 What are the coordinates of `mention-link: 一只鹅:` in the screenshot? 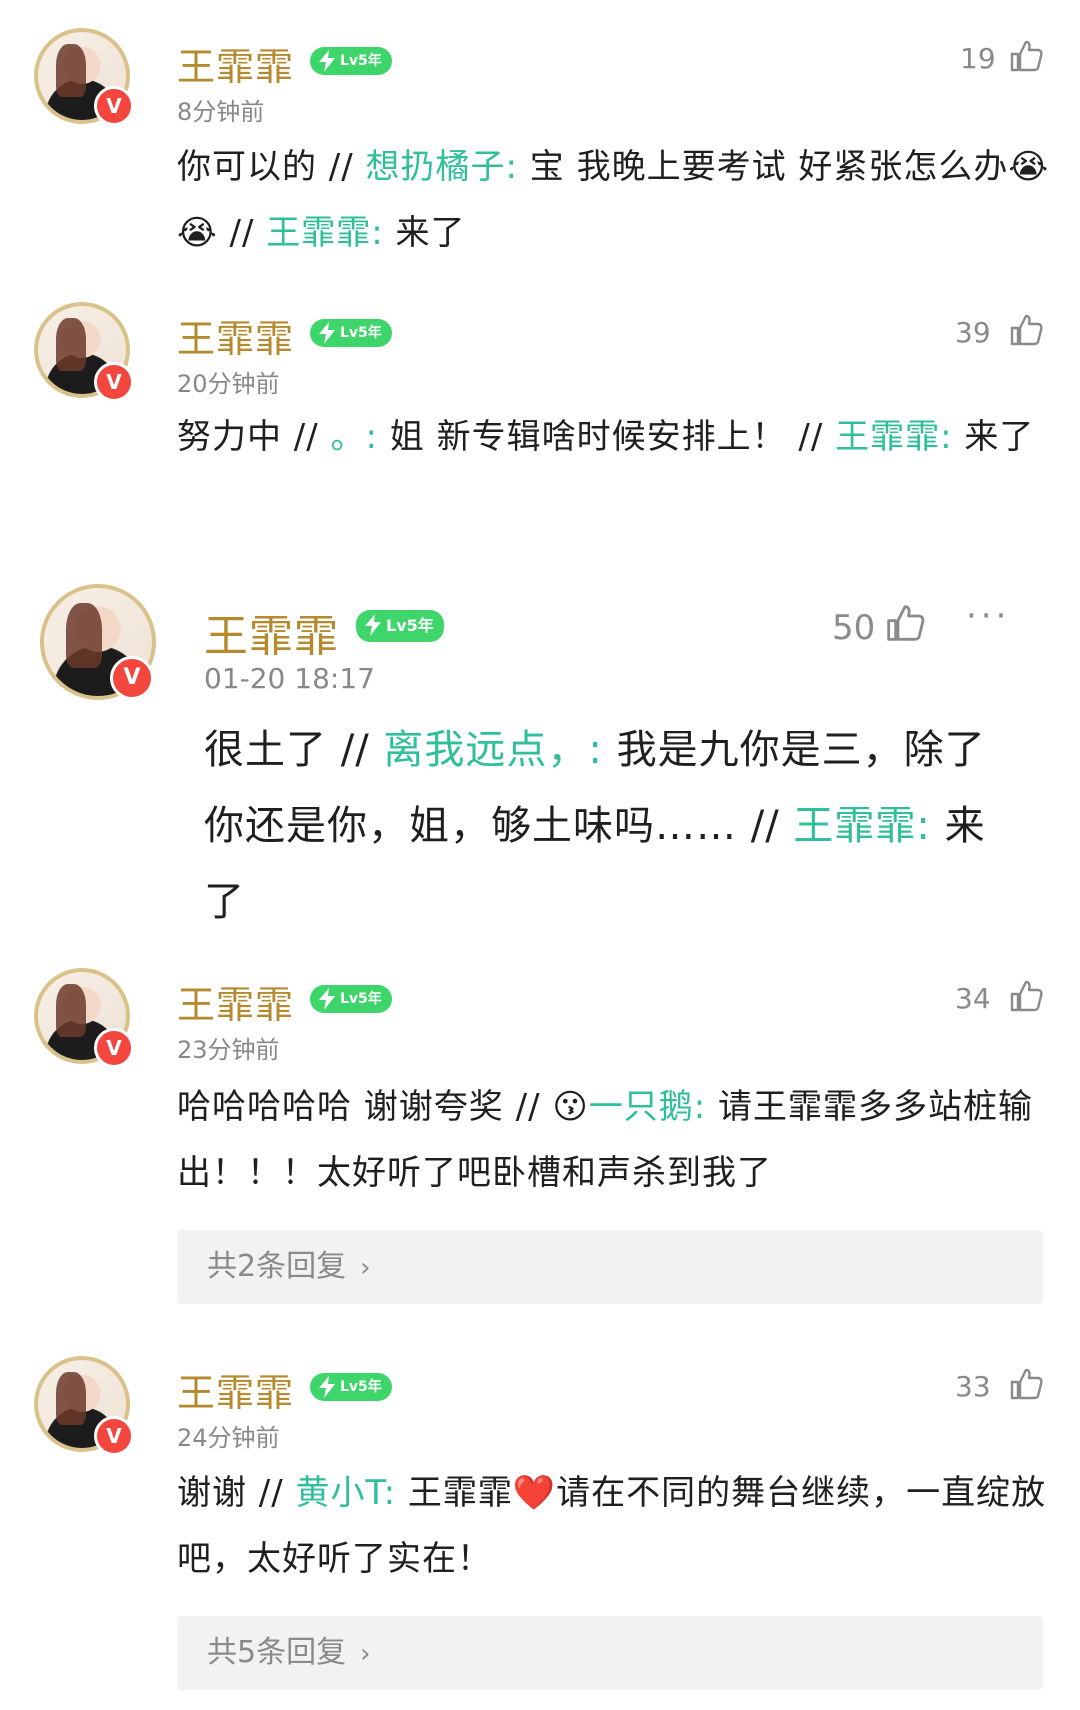 It's located at (647, 1107).